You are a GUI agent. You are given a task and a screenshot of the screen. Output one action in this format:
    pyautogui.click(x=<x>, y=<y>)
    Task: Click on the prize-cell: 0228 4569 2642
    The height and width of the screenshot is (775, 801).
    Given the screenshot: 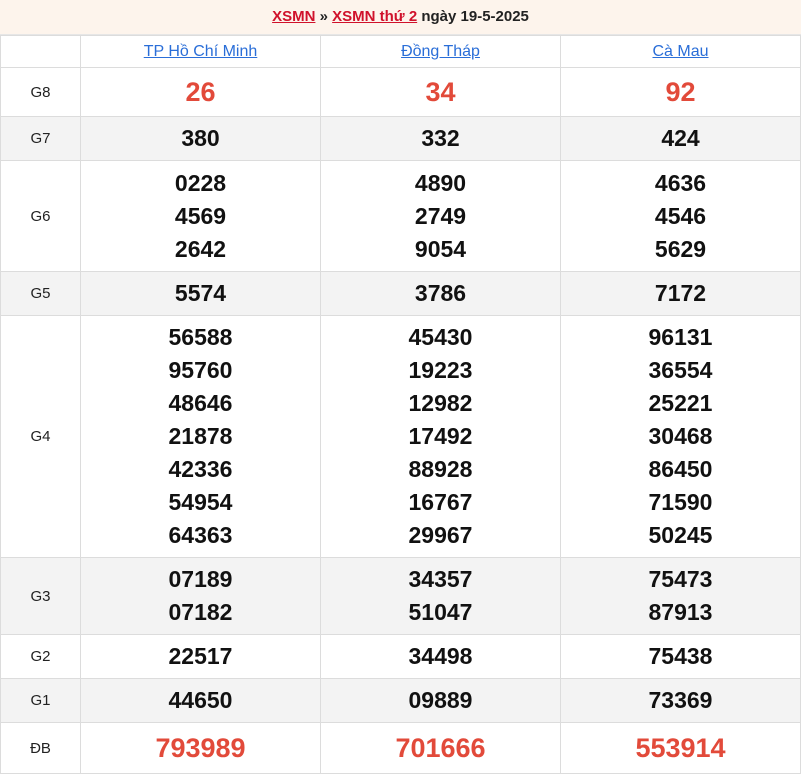 What is the action you would take?
    pyautogui.click(x=200, y=216)
    